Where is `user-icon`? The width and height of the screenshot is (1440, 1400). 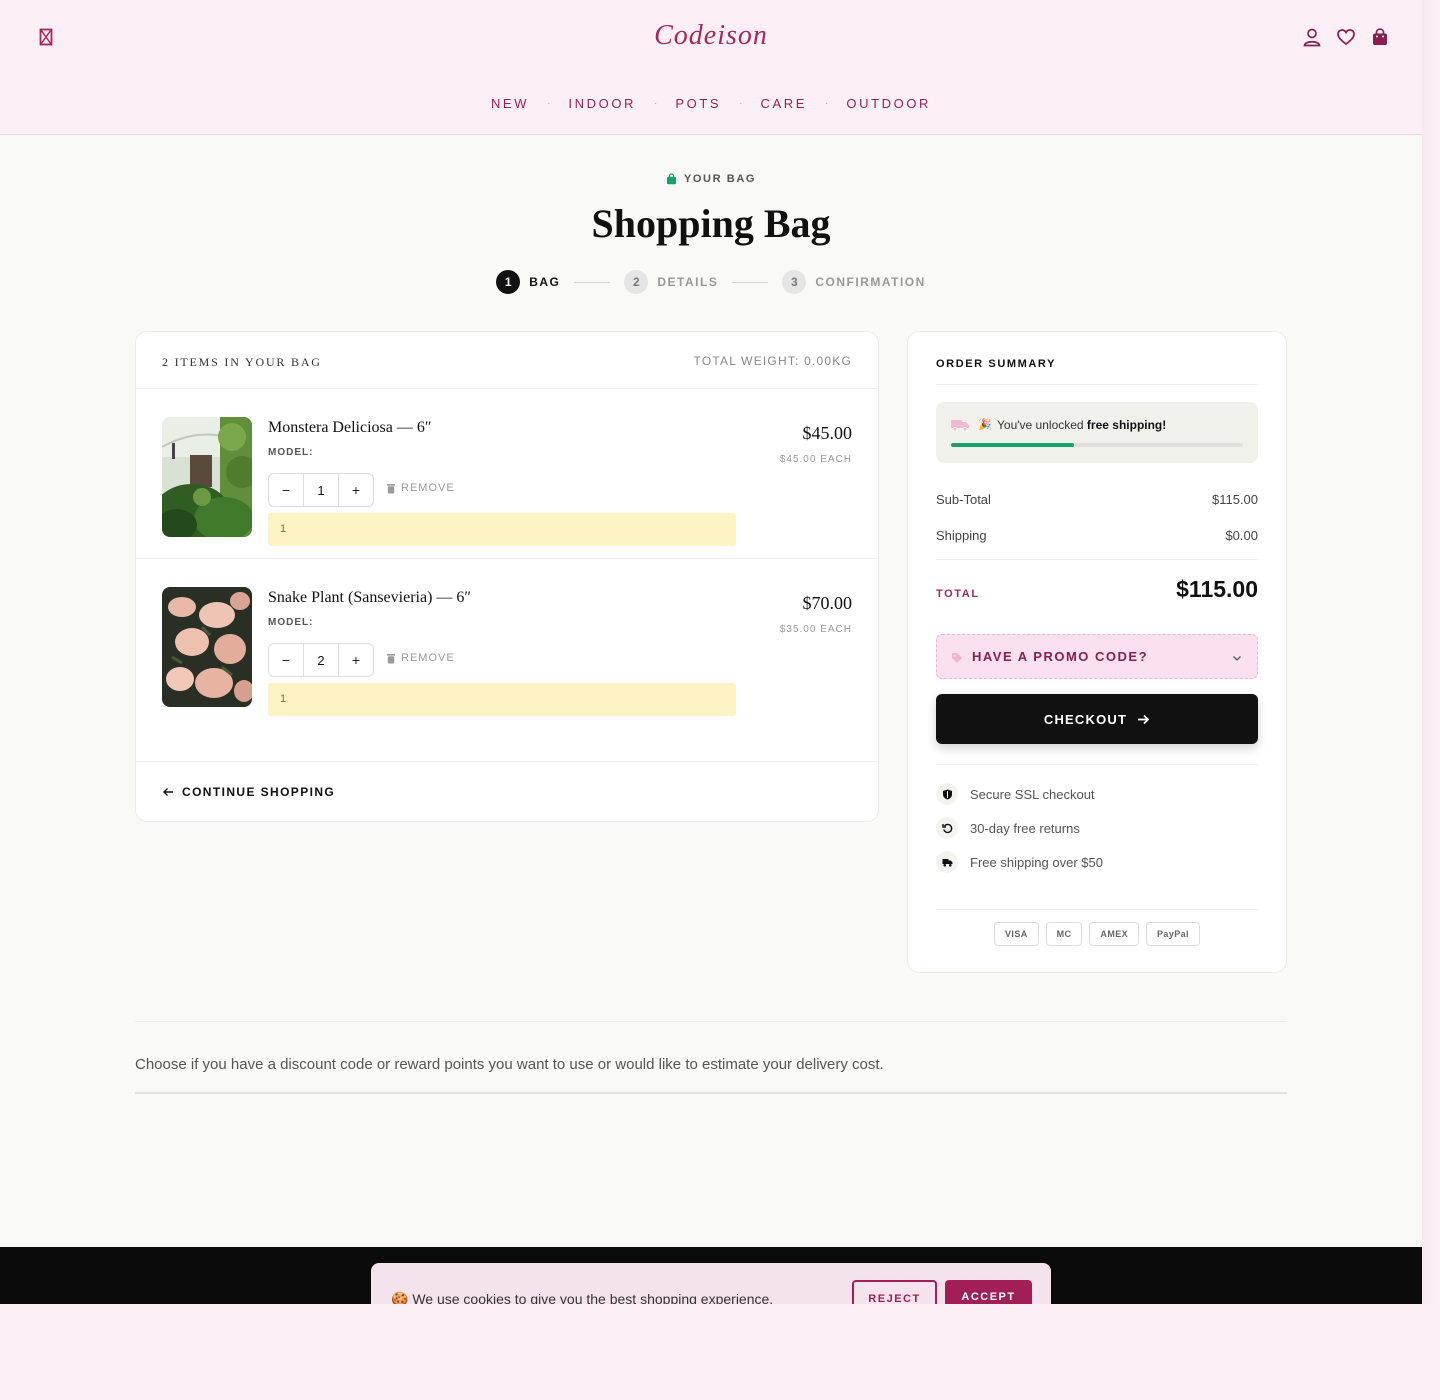 user-icon is located at coordinates (1312, 37).